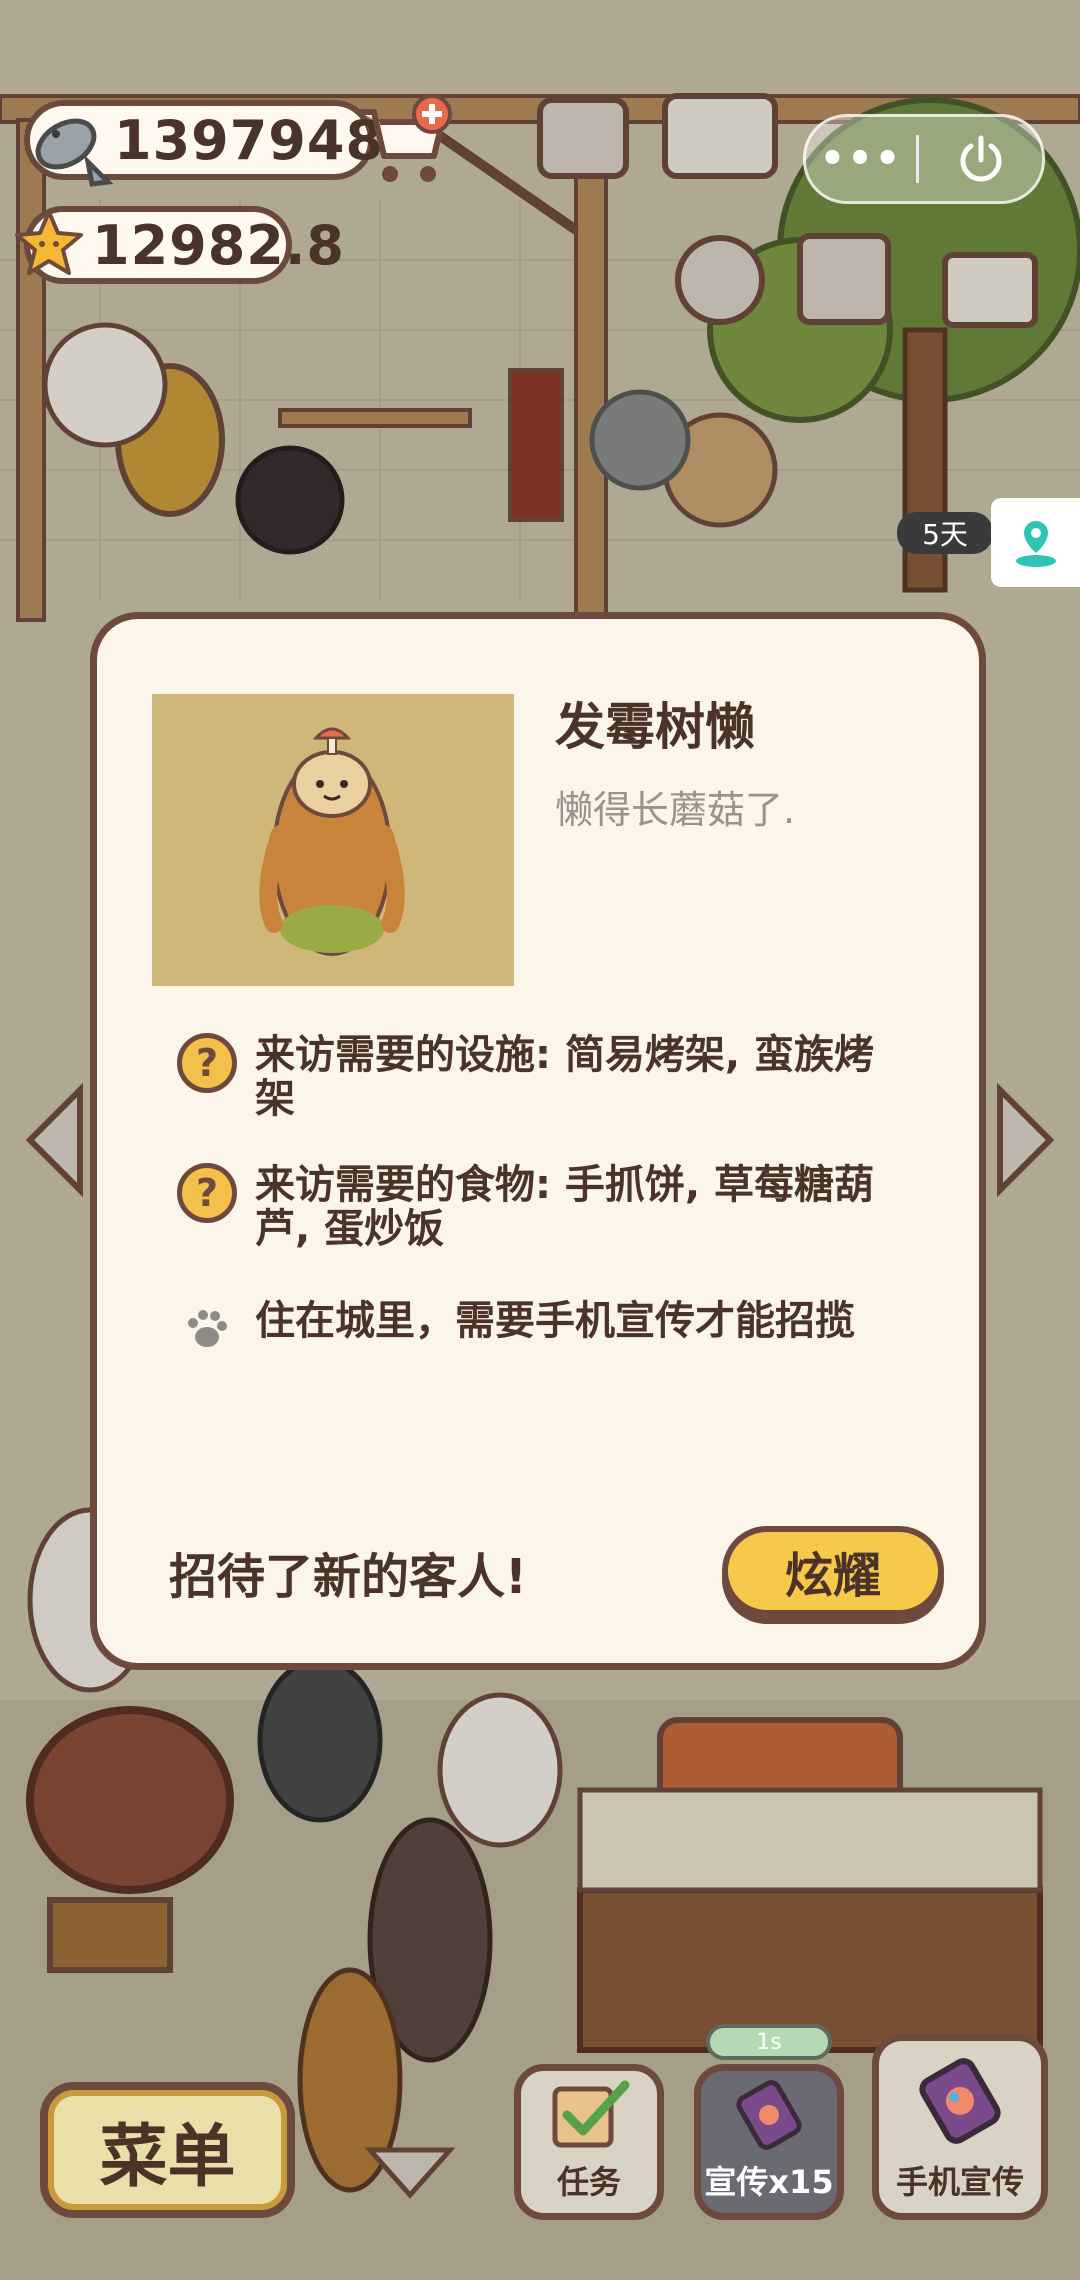 The height and width of the screenshot is (2280, 1080). I want to click on star-count: 12982.8, so click(218, 245).